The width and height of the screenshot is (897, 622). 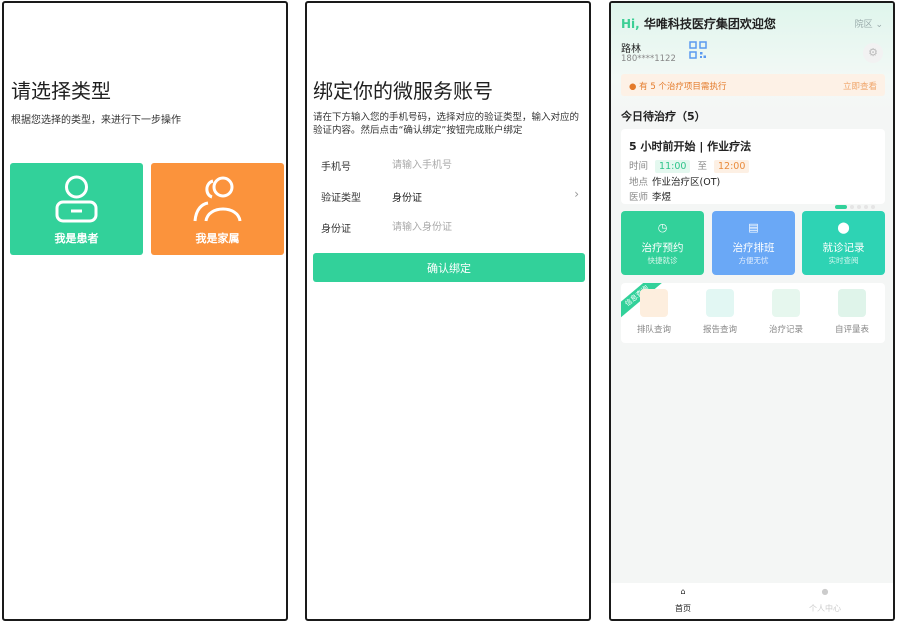 I want to click on treatment-title: 5 小时前开始 | 作业疗法, so click(x=690, y=146).